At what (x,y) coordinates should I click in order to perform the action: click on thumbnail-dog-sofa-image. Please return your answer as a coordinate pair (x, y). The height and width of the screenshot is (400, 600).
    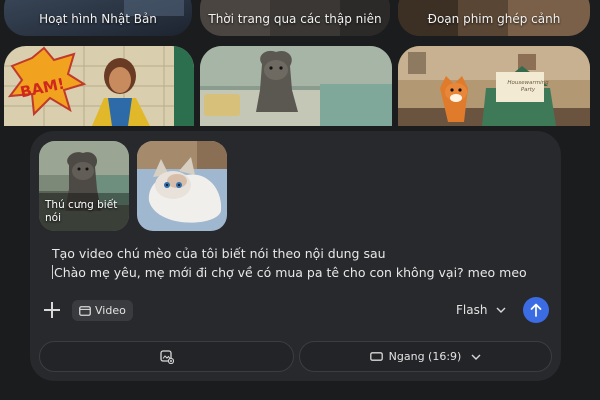
    Looking at the image, I should click on (296, 86).